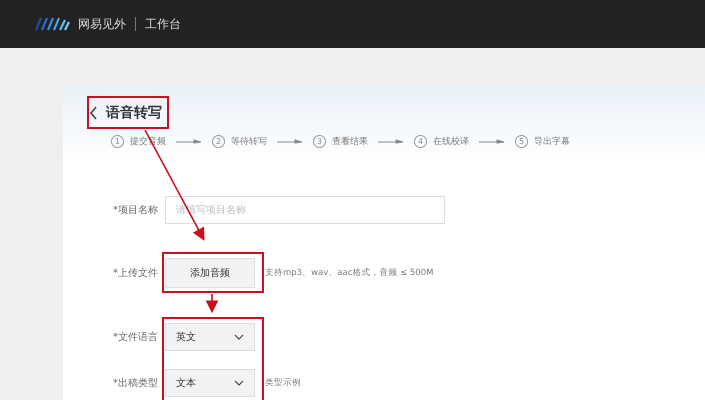 The image size is (705, 400). What do you see at coordinates (135, 273) in the screenshot?
I see `field-label: *上传文件` at bounding box center [135, 273].